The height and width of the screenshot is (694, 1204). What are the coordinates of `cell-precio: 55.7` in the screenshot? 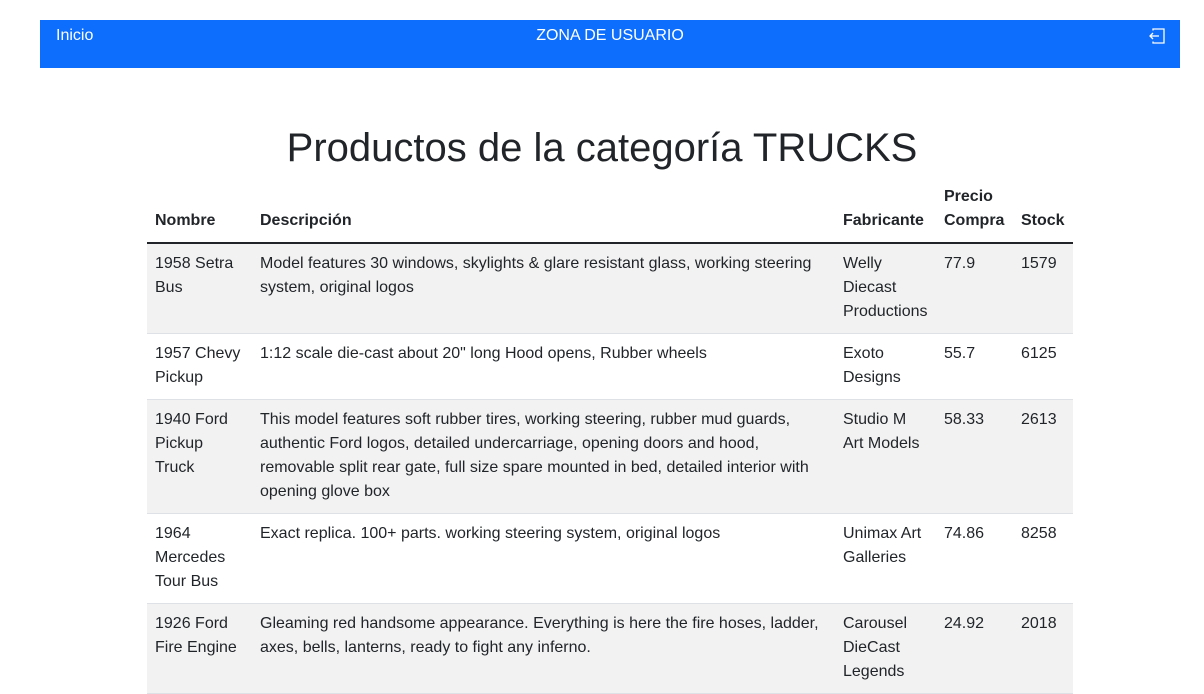 It's located at (974, 366).